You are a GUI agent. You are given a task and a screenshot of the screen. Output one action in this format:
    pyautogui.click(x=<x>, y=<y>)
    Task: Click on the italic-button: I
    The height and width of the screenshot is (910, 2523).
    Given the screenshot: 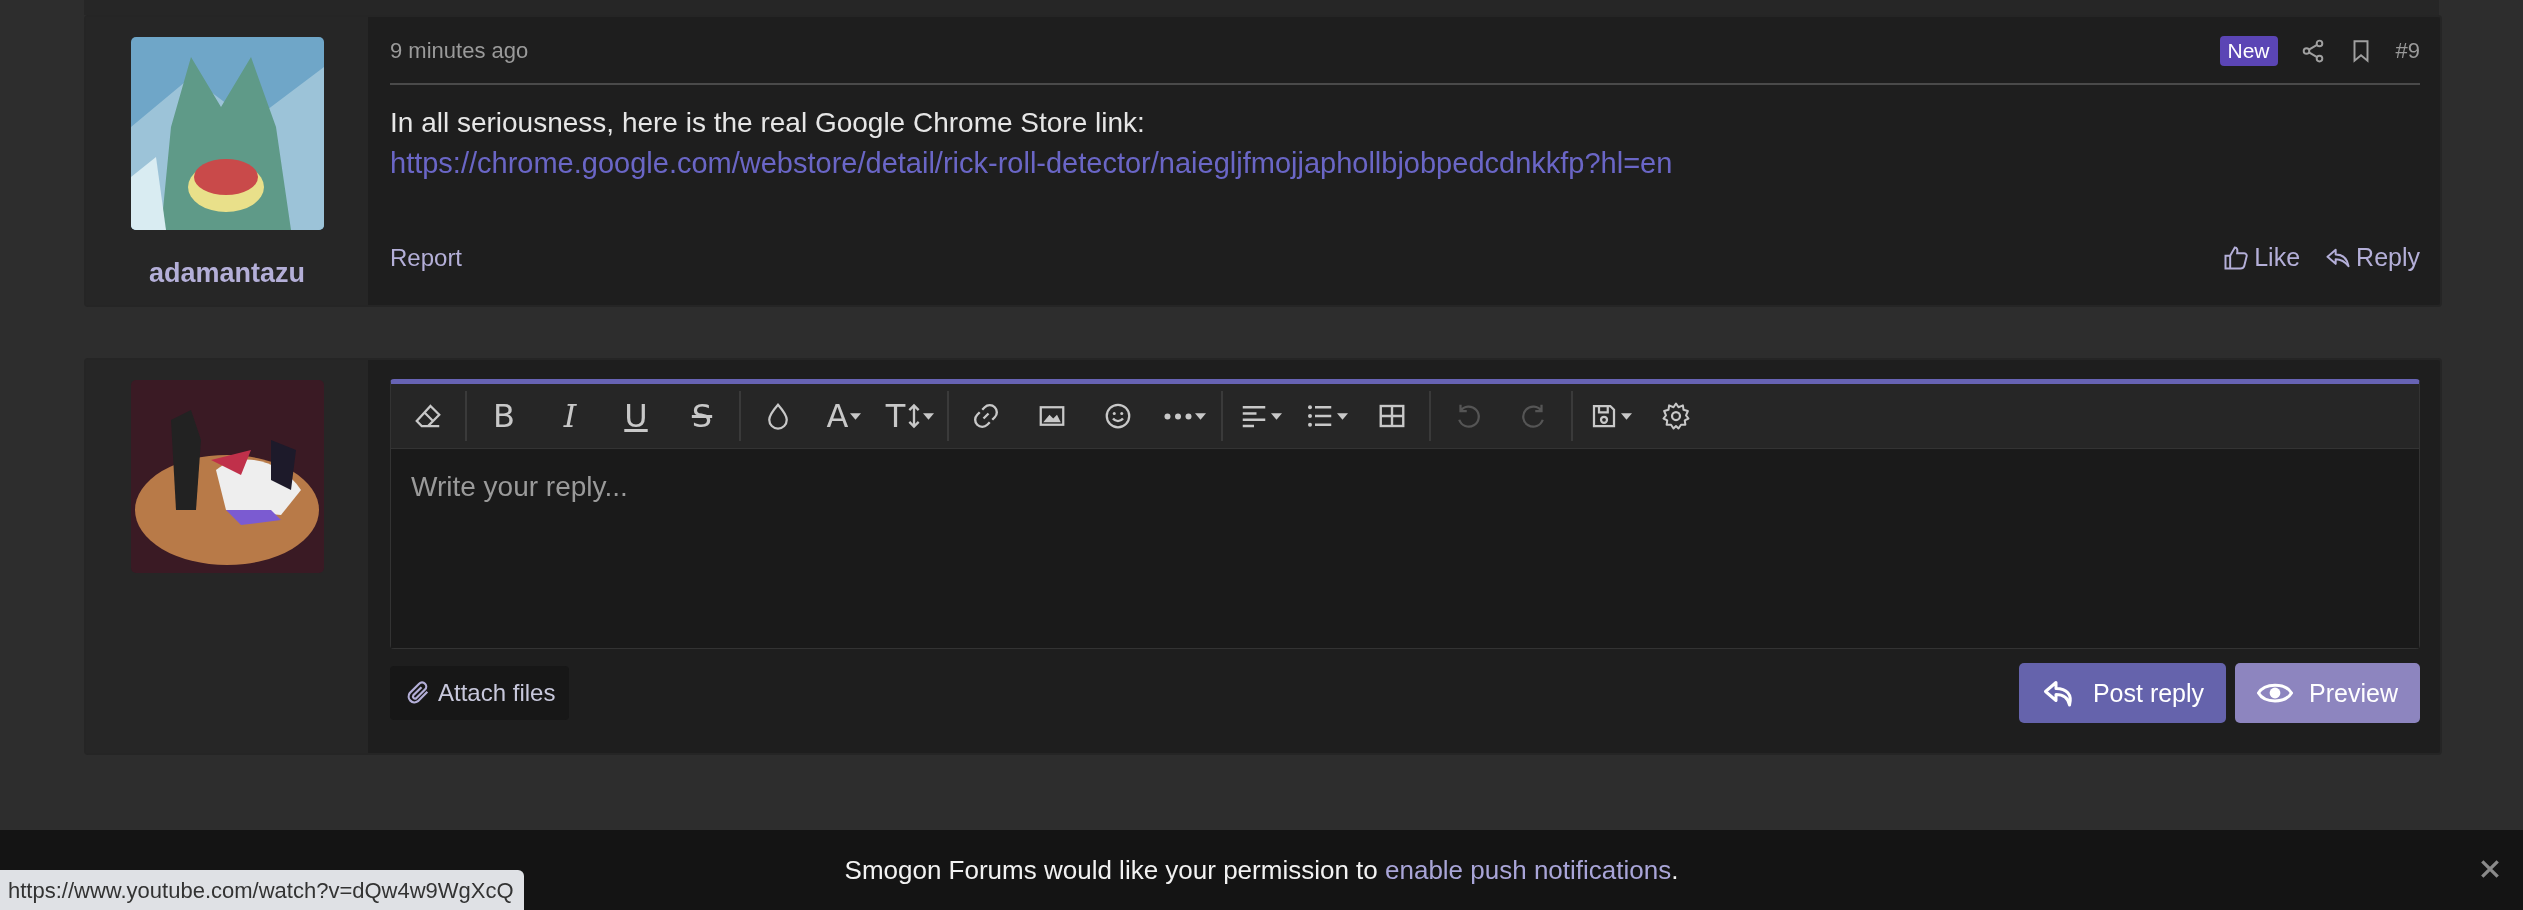 What is the action you would take?
    pyautogui.click(x=570, y=416)
    